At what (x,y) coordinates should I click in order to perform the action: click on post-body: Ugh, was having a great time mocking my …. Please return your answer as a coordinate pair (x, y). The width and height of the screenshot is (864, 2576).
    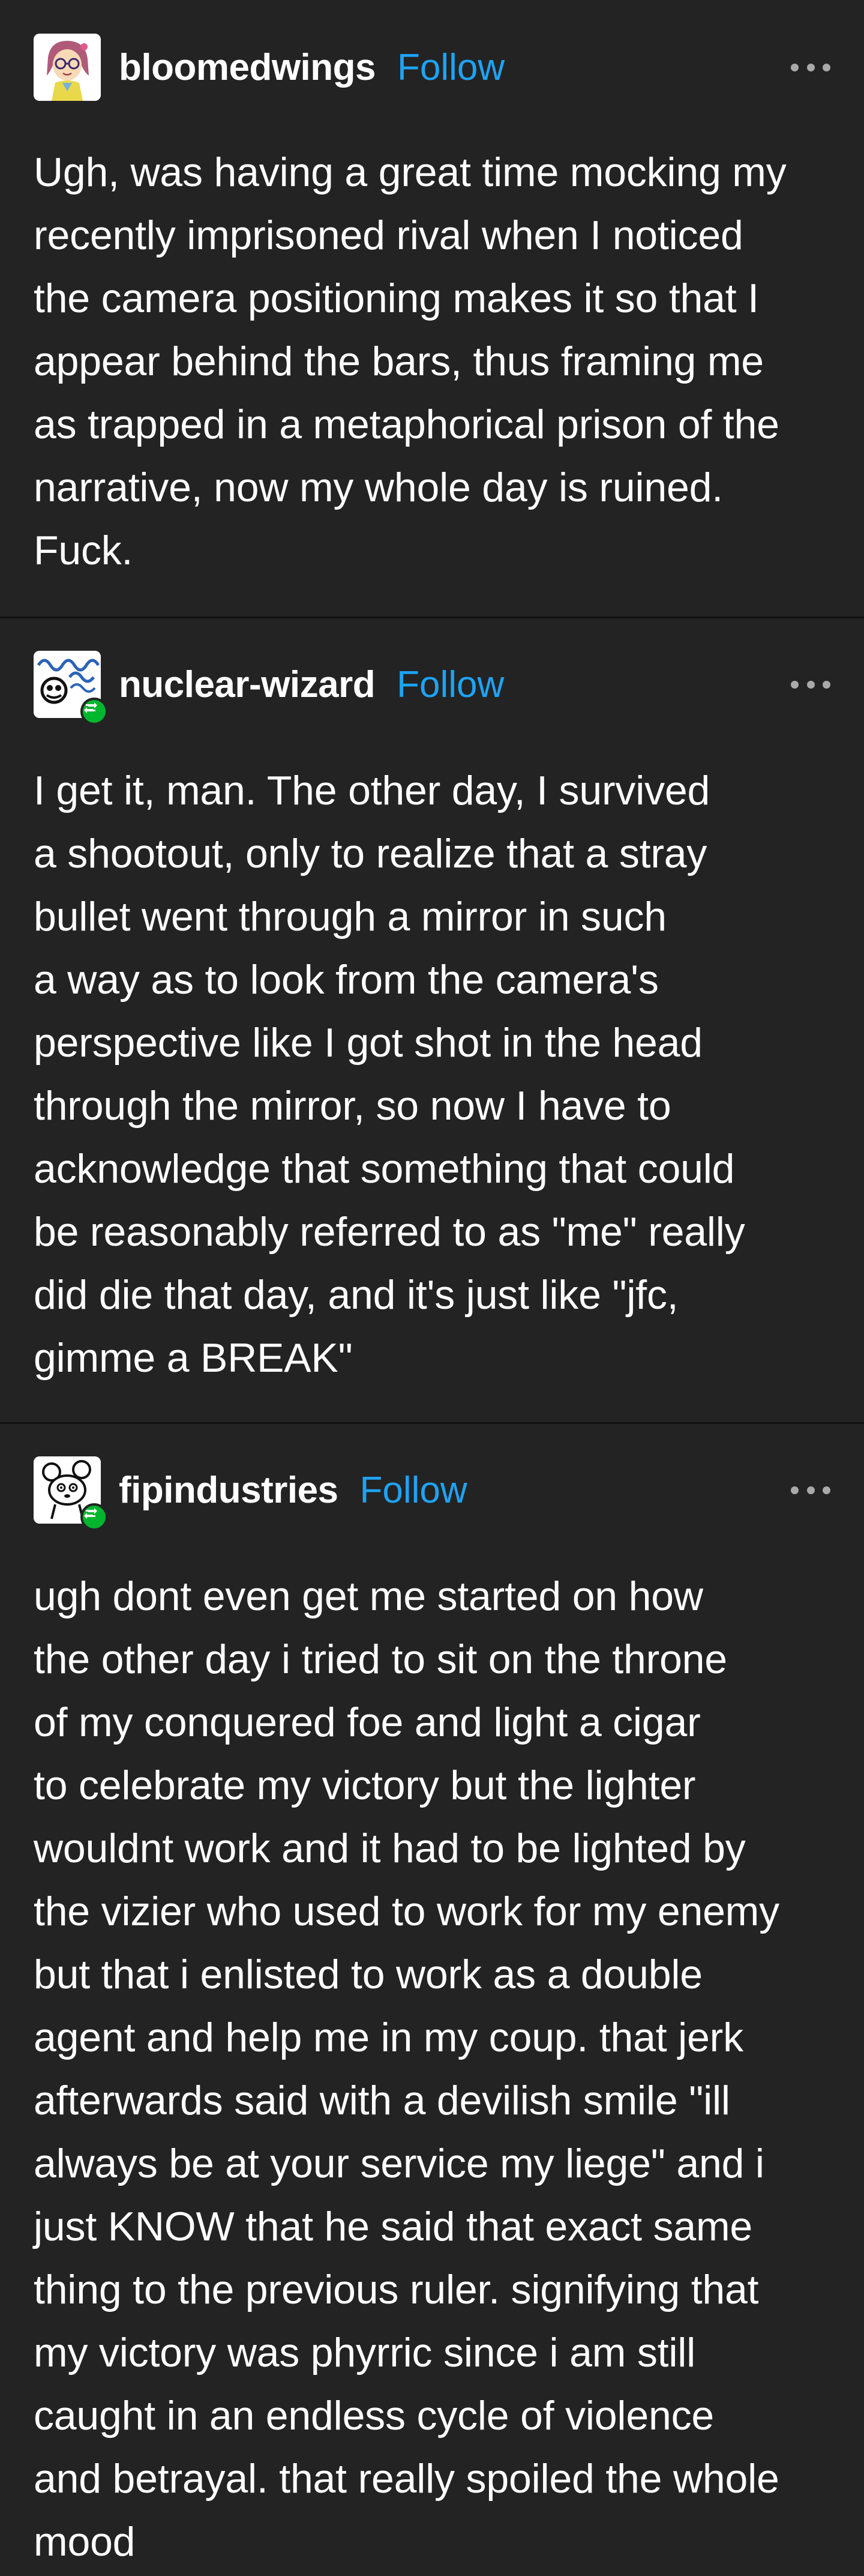
    Looking at the image, I should click on (411, 361).